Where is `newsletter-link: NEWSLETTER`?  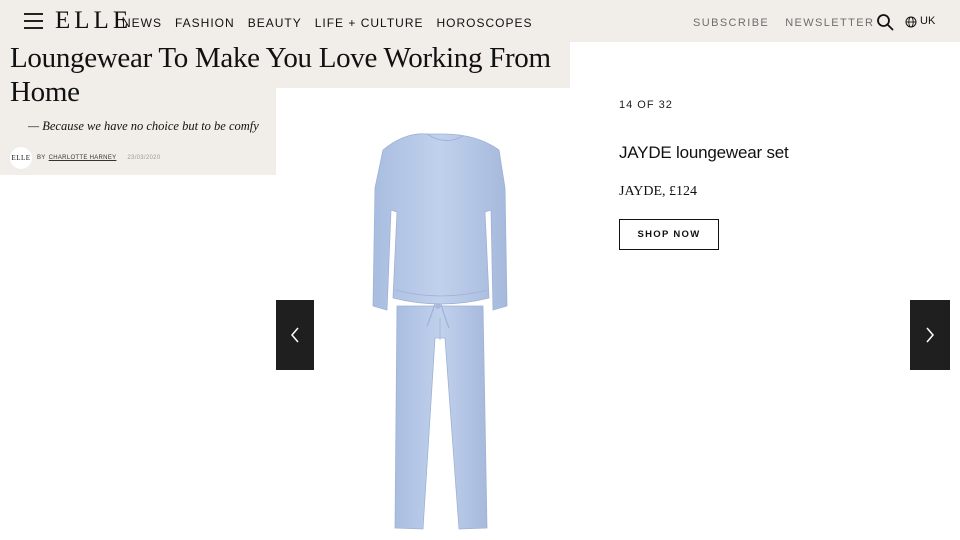
newsletter-link: NEWSLETTER is located at coordinates (829, 23).